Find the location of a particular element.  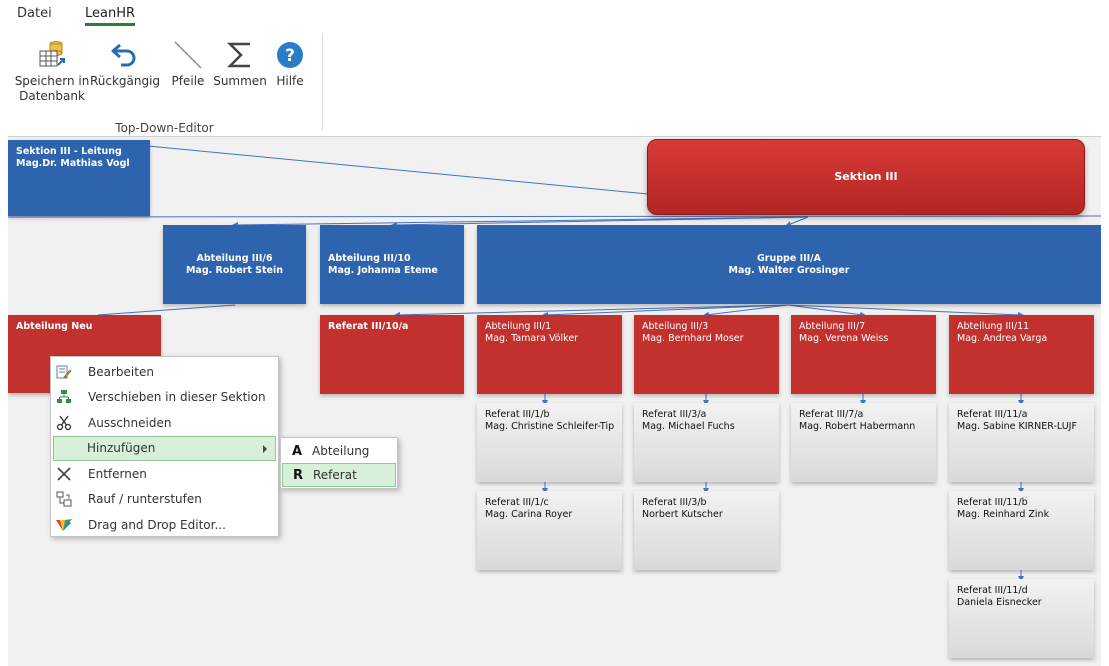

arrows-button: Pfeile is located at coordinates (188, 62).